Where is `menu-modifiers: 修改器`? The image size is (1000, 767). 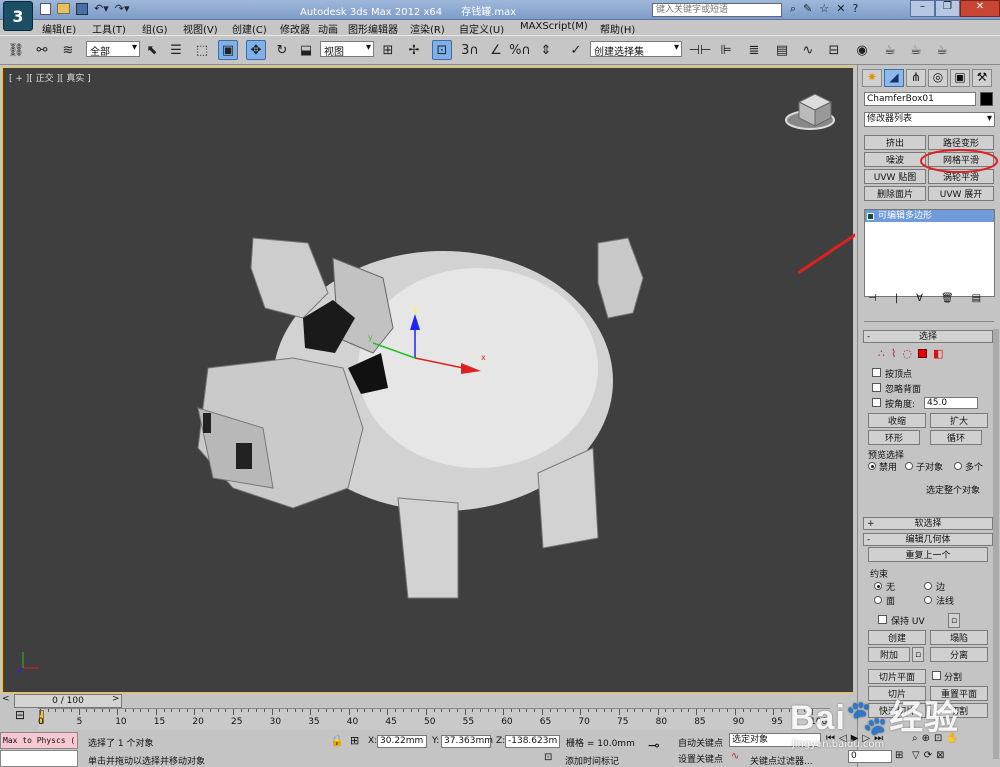
menu-modifiers: 修改器 is located at coordinates (295, 28).